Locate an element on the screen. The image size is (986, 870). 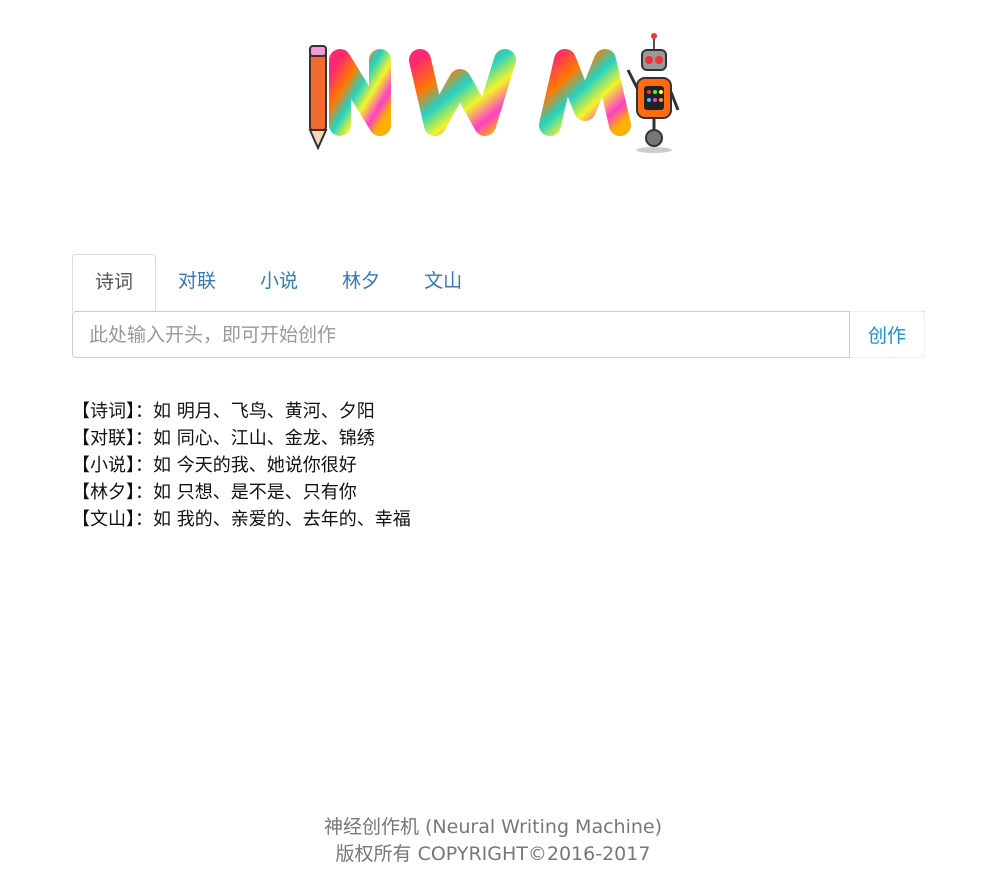
example-line: 【小说】：如 今天的我、她说你很好 is located at coordinates (214, 465).